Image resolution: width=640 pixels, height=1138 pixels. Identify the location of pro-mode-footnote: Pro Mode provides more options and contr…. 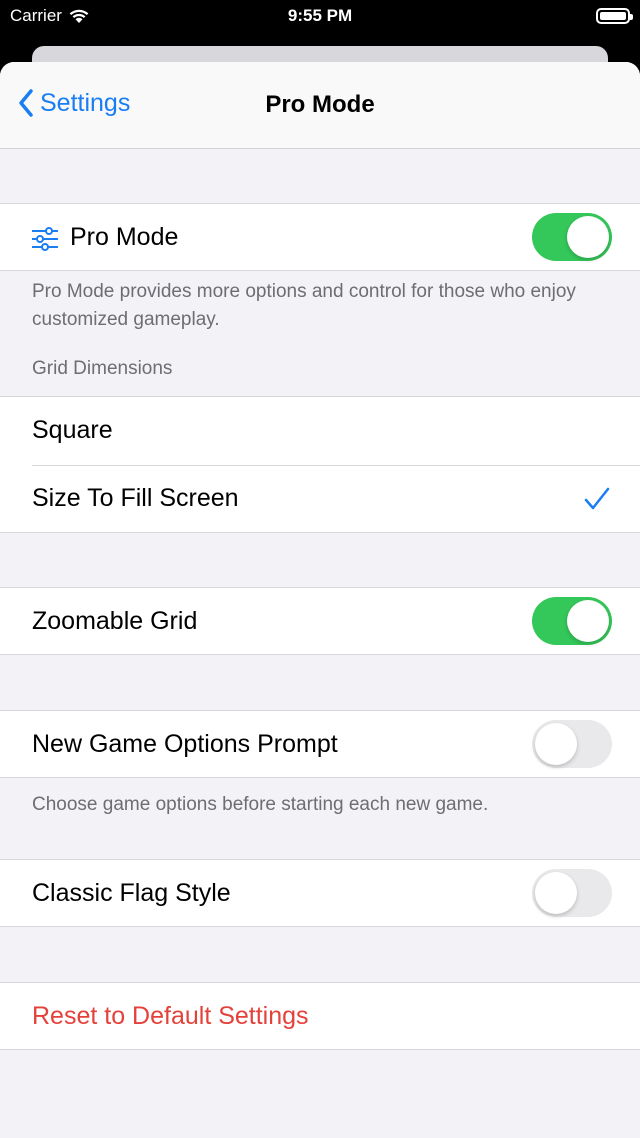
(304, 305).